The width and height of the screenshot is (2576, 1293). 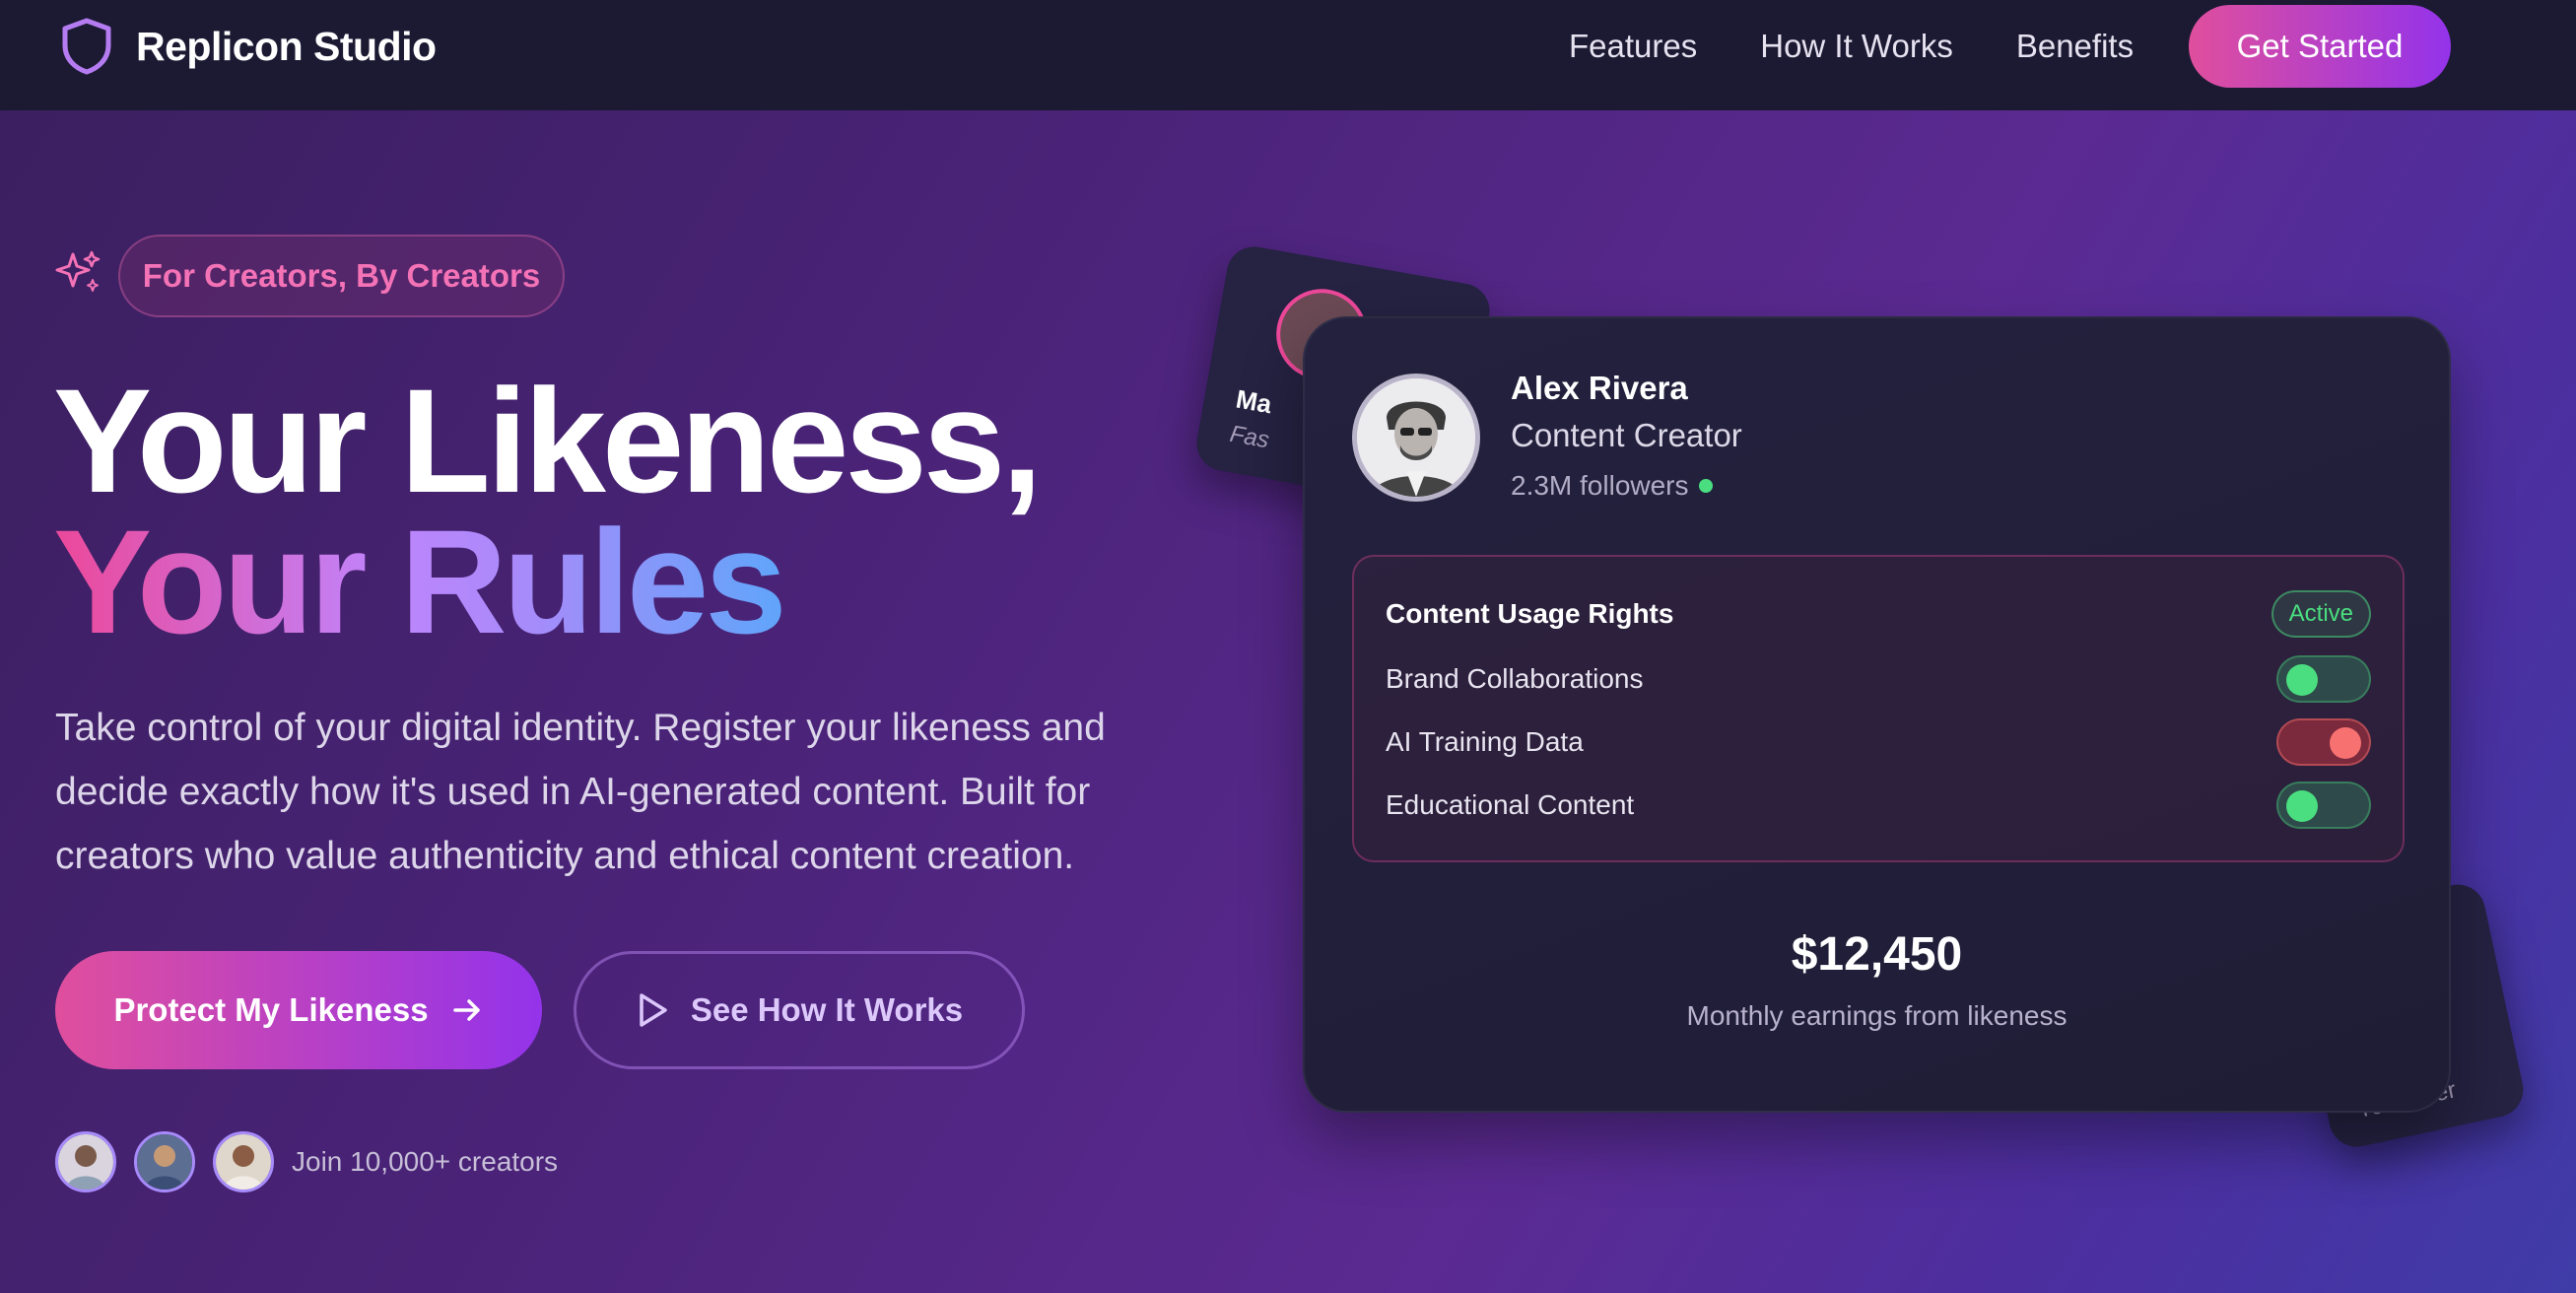 I want to click on creator-avatars: Join 10,000+ creators, so click(x=306, y=1161).